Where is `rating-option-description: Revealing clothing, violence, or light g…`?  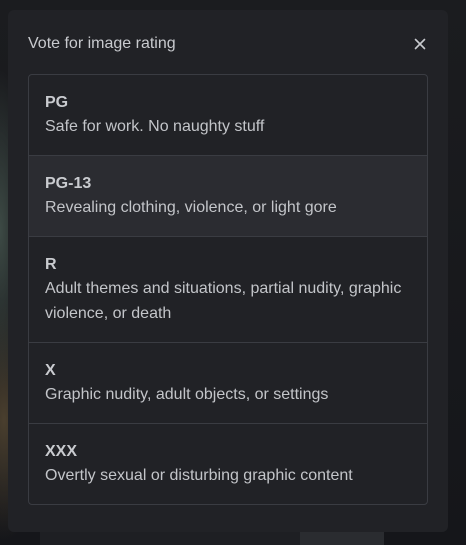 rating-option-description: Revealing clothing, violence, or light g… is located at coordinates (191, 207).